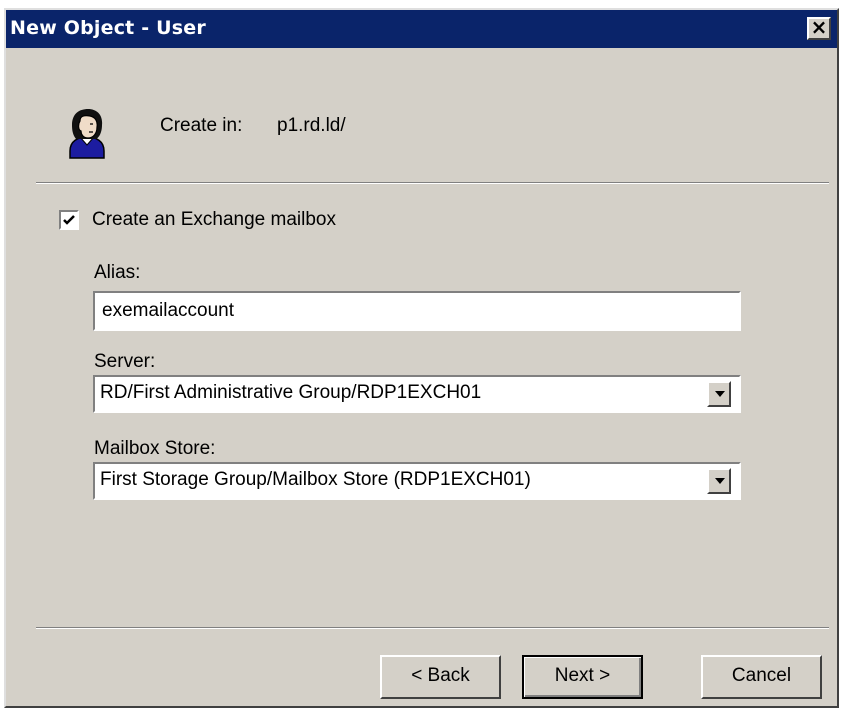  I want to click on bottom-divider, so click(432, 628).